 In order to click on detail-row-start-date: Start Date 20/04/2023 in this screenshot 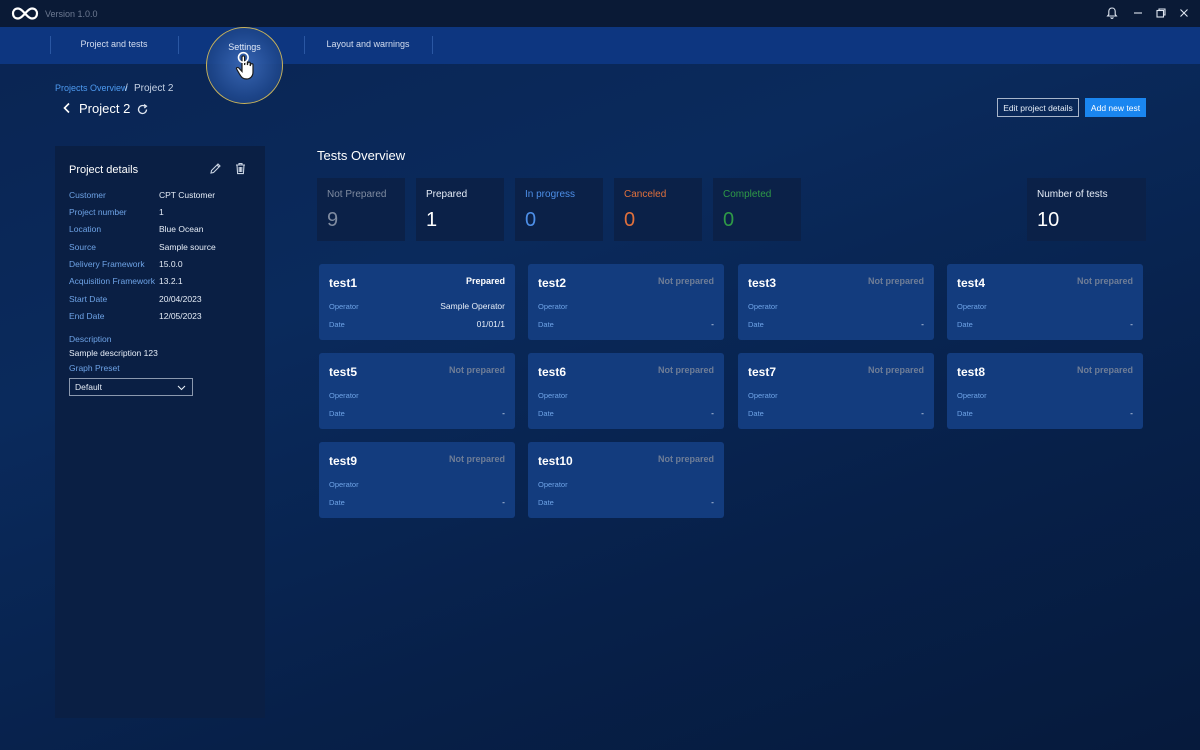, I will do `click(164, 300)`.